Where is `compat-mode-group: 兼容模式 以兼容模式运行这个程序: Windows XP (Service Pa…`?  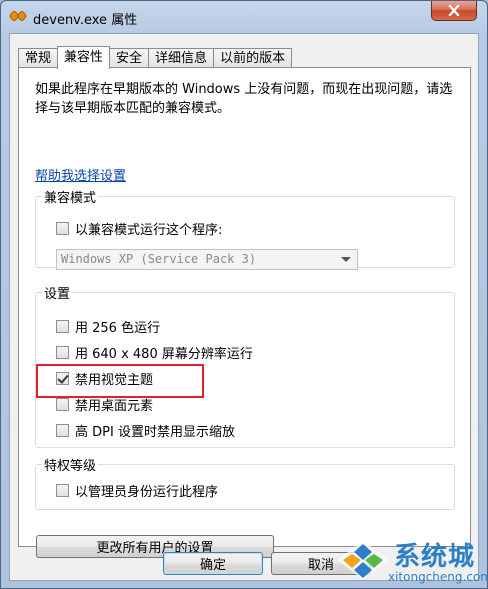 compat-mode-group: 兼容模式 以兼容模式运行这个程序: Windows XP (Service Pa… is located at coordinates (245, 228).